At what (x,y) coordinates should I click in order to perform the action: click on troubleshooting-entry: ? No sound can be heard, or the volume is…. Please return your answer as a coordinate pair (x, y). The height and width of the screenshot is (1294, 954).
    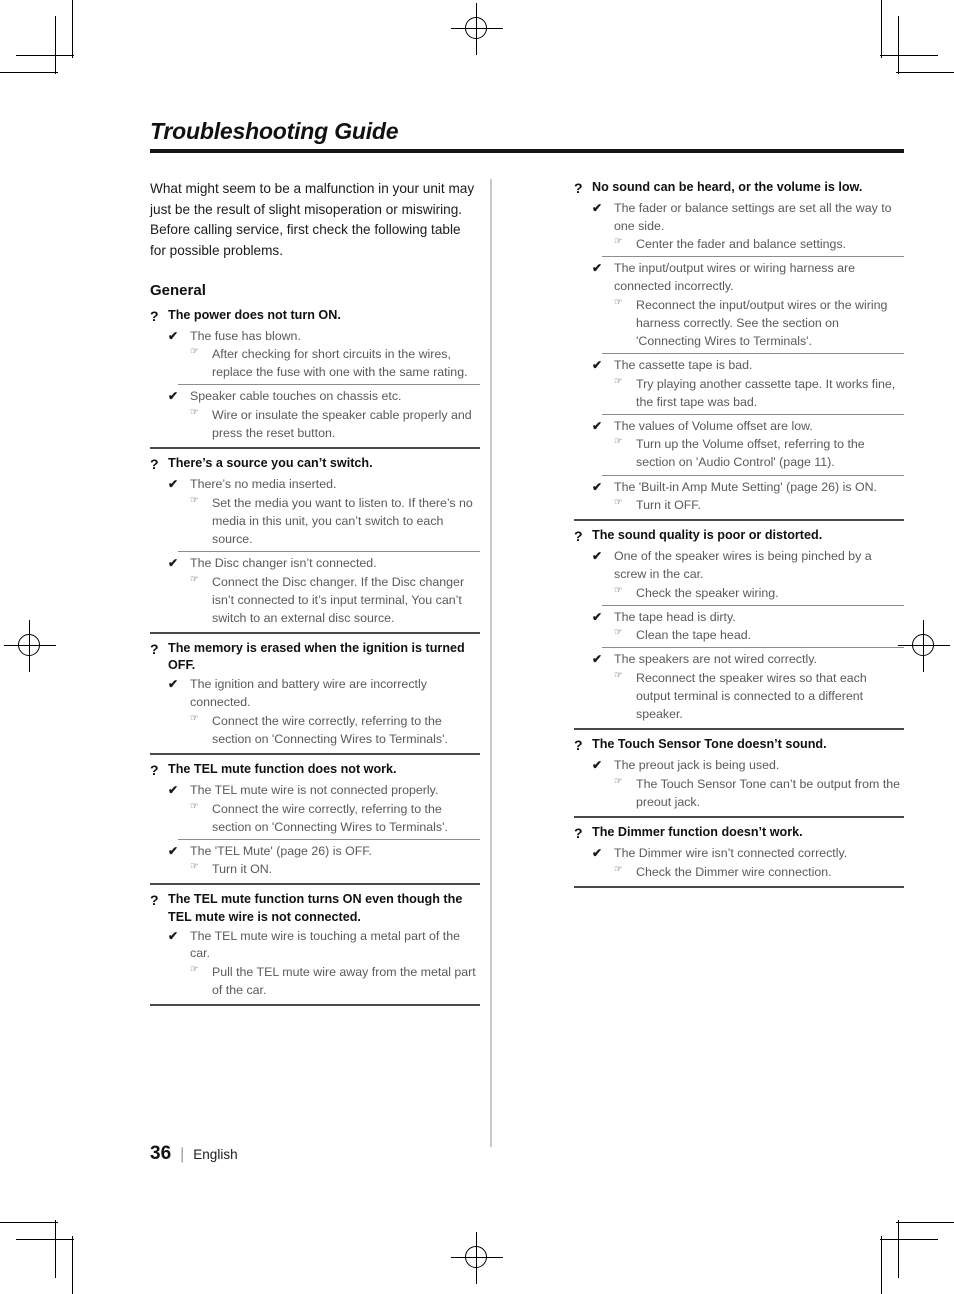
    Looking at the image, I should click on (739, 346).